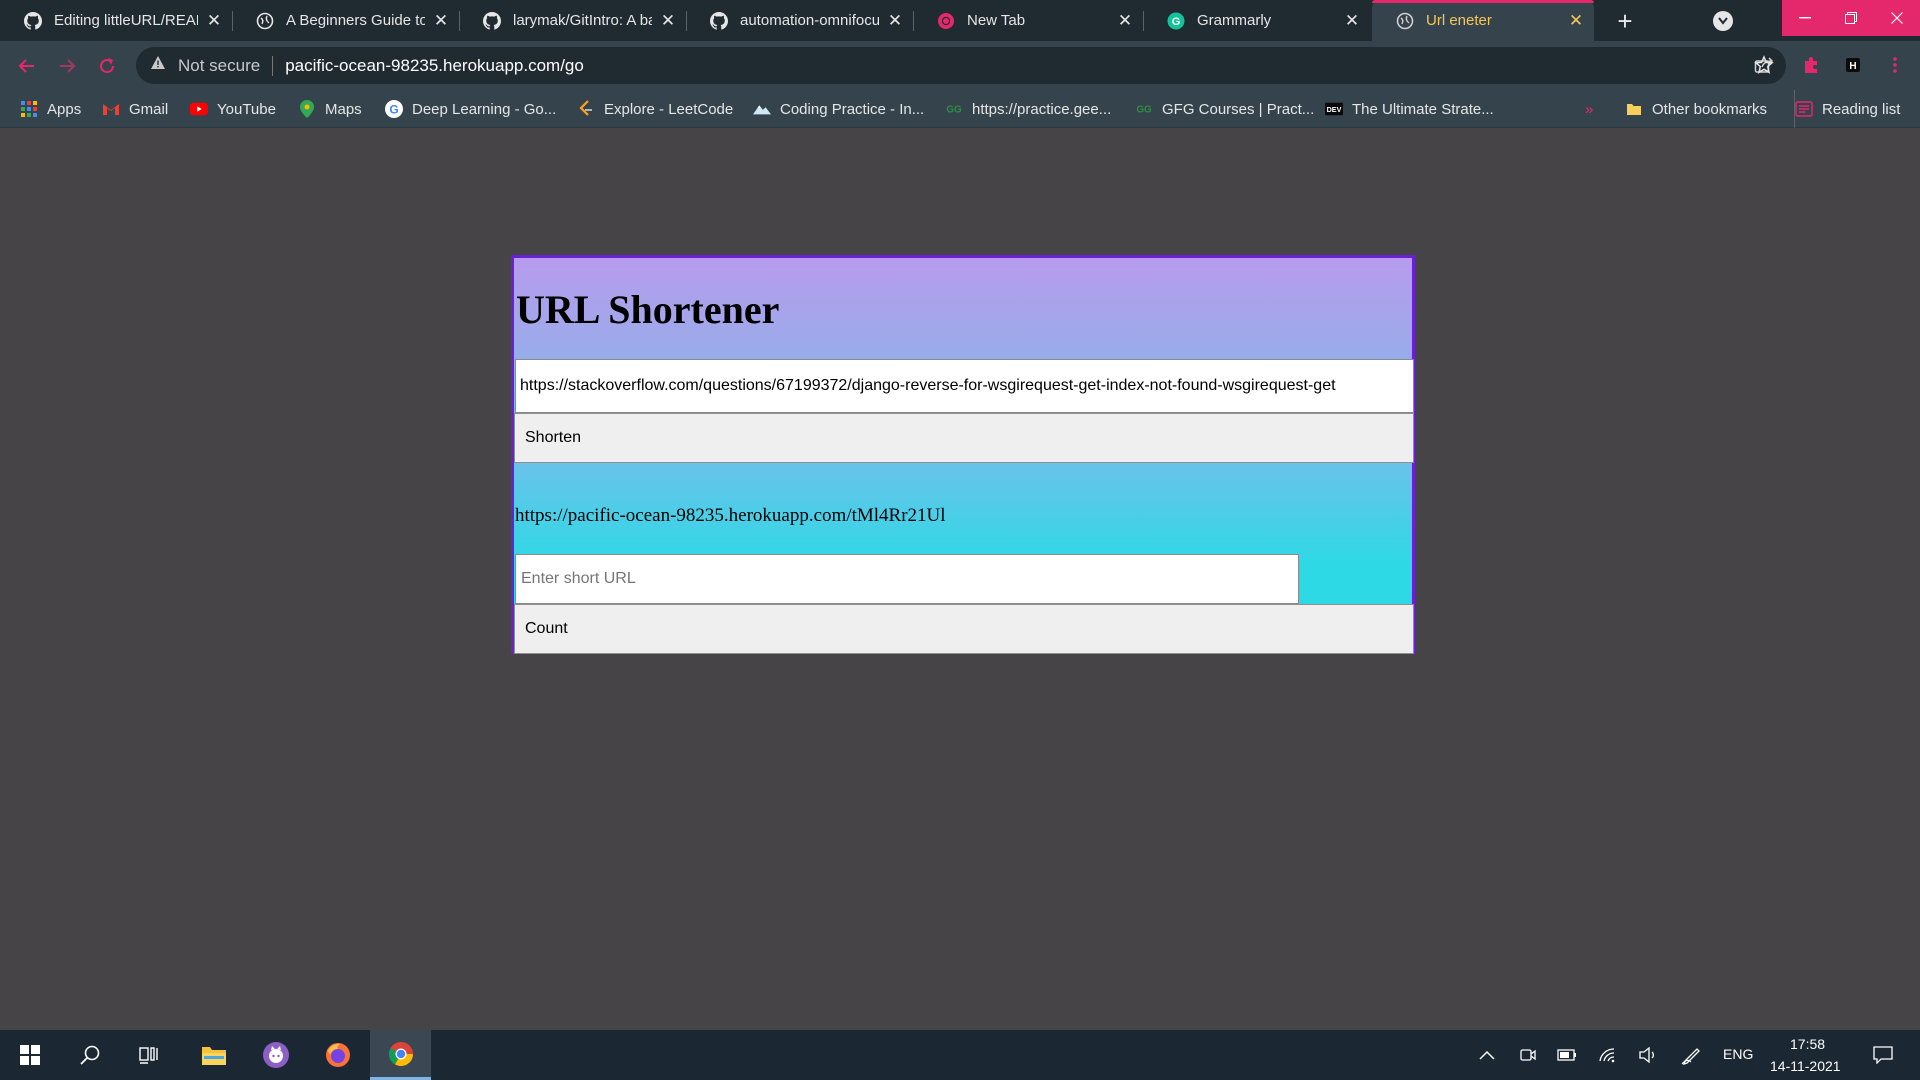 This screenshot has height=1080, width=1920. I want to click on url-text: pacific-ocean-98235.herokuapp.com/go, so click(434, 66).